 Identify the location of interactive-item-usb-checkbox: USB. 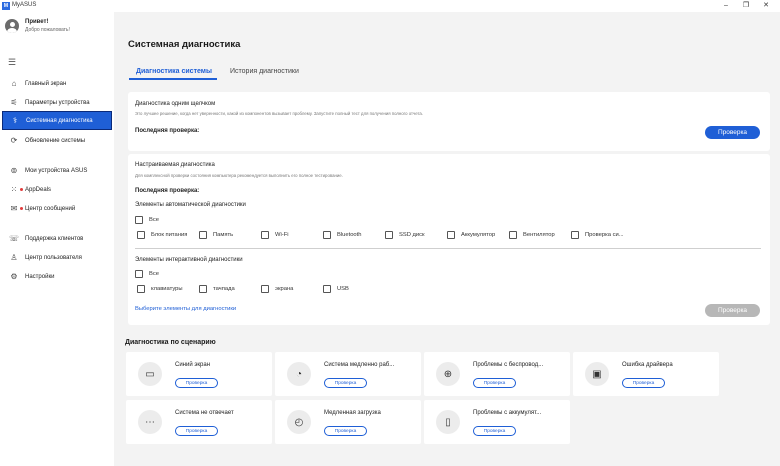
(336, 289).